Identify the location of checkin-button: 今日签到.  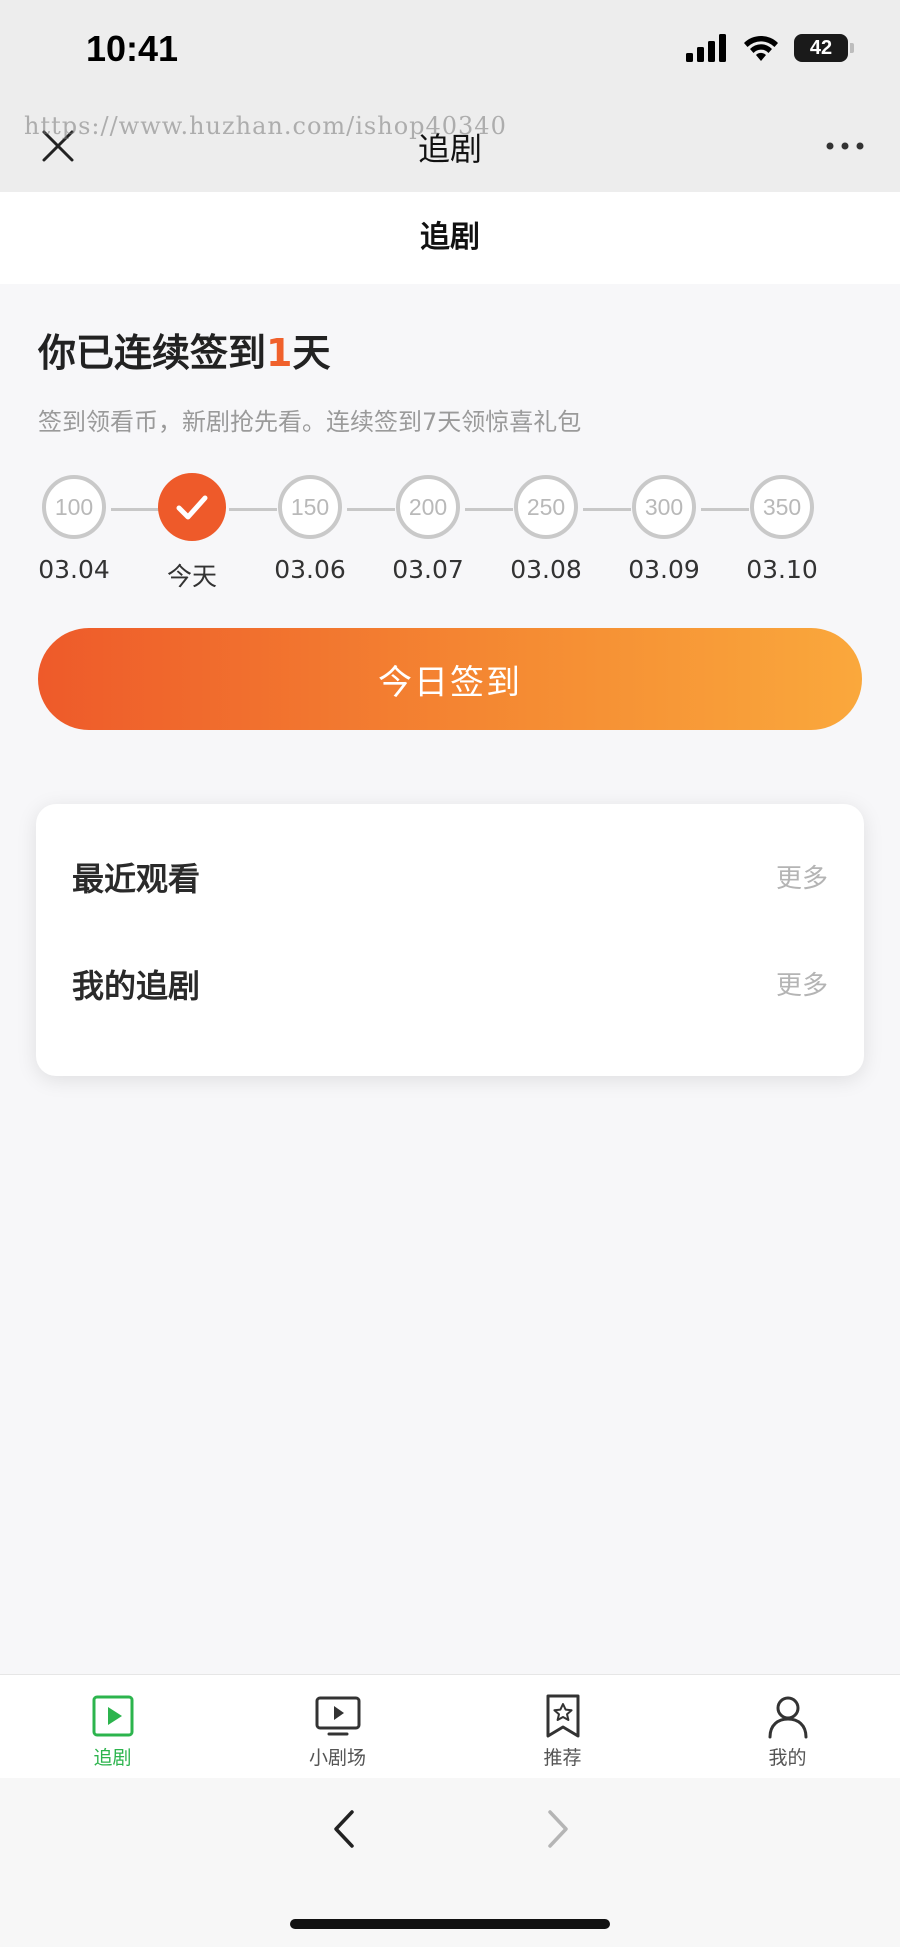
(450, 679).